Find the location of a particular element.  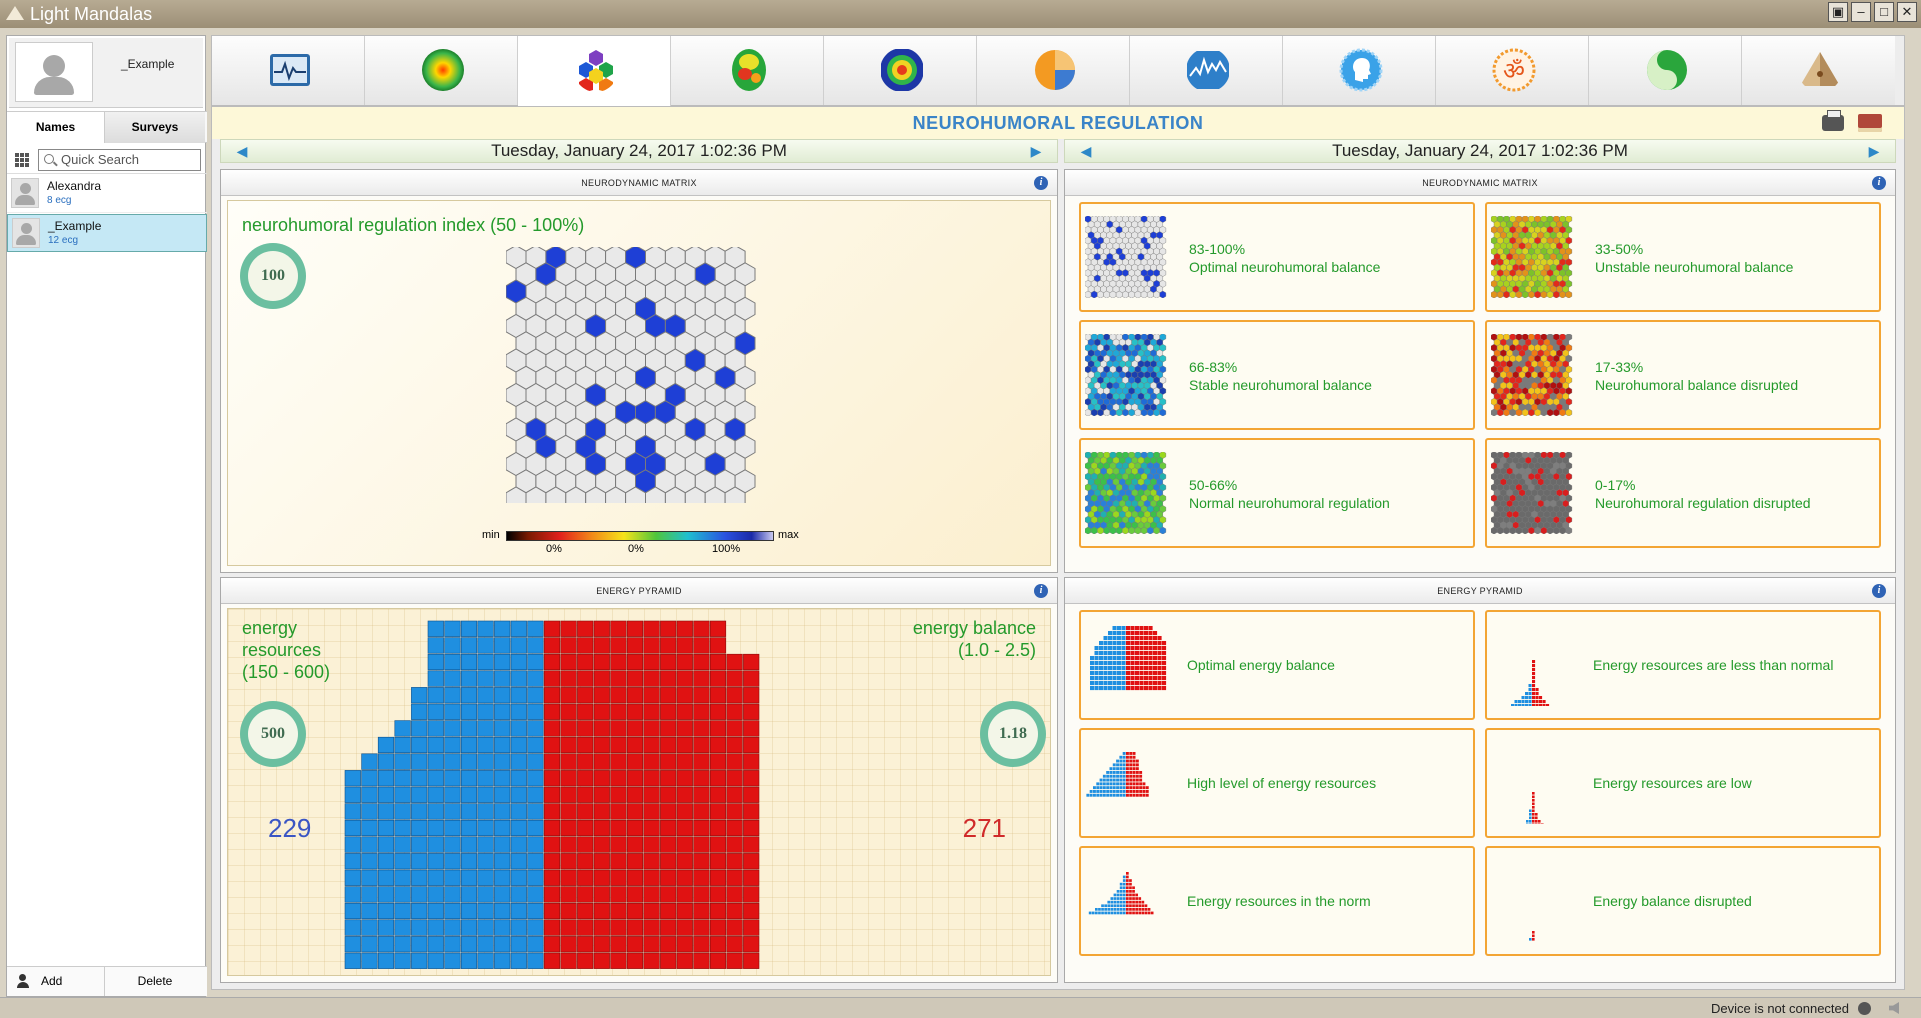

tab-names: Names is located at coordinates (56, 127).